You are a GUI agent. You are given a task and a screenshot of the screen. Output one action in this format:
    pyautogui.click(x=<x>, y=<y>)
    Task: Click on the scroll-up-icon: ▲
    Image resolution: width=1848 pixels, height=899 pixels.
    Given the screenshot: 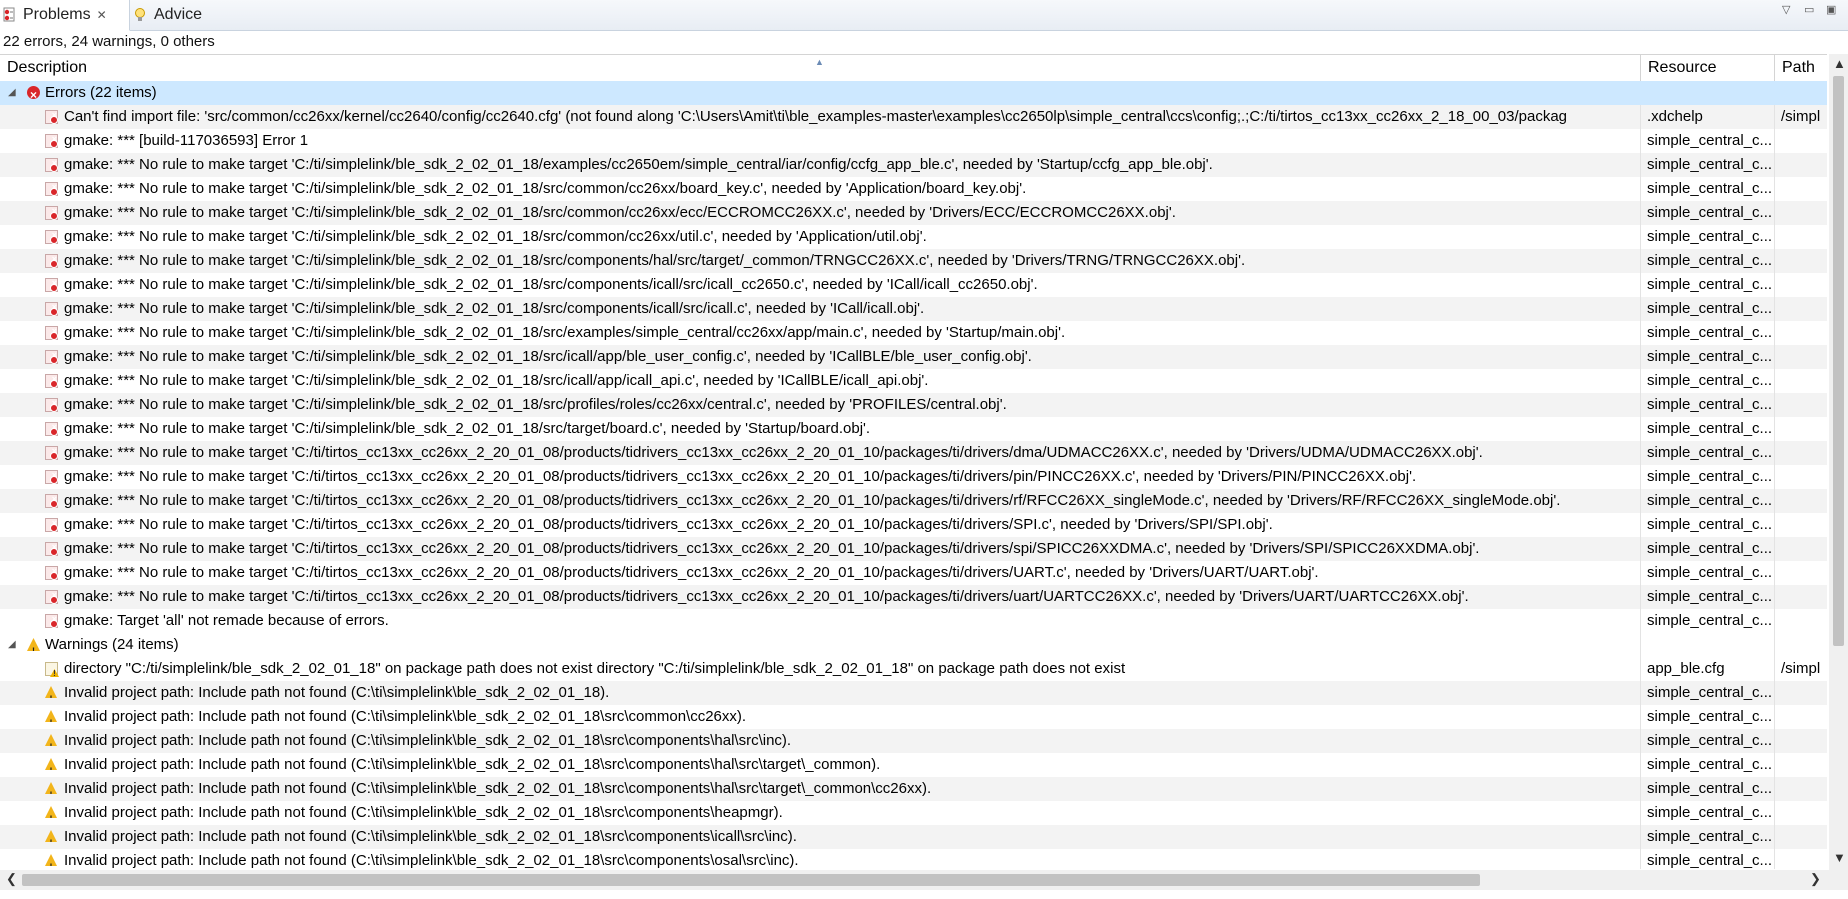 What is the action you would take?
    pyautogui.click(x=1839, y=63)
    